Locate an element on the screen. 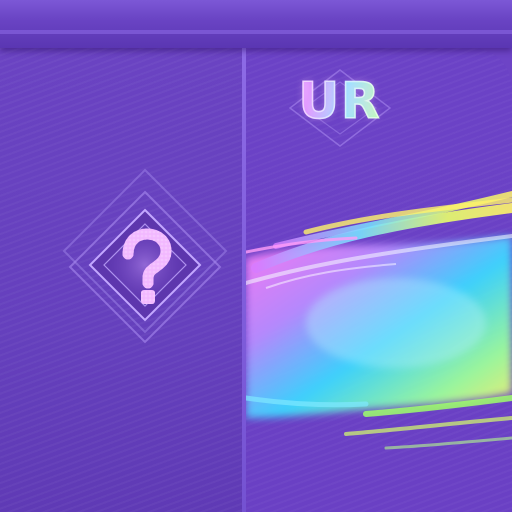 This screenshot has width=512, height=512. rarity-badge: UR is located at coordinates (340, 108).